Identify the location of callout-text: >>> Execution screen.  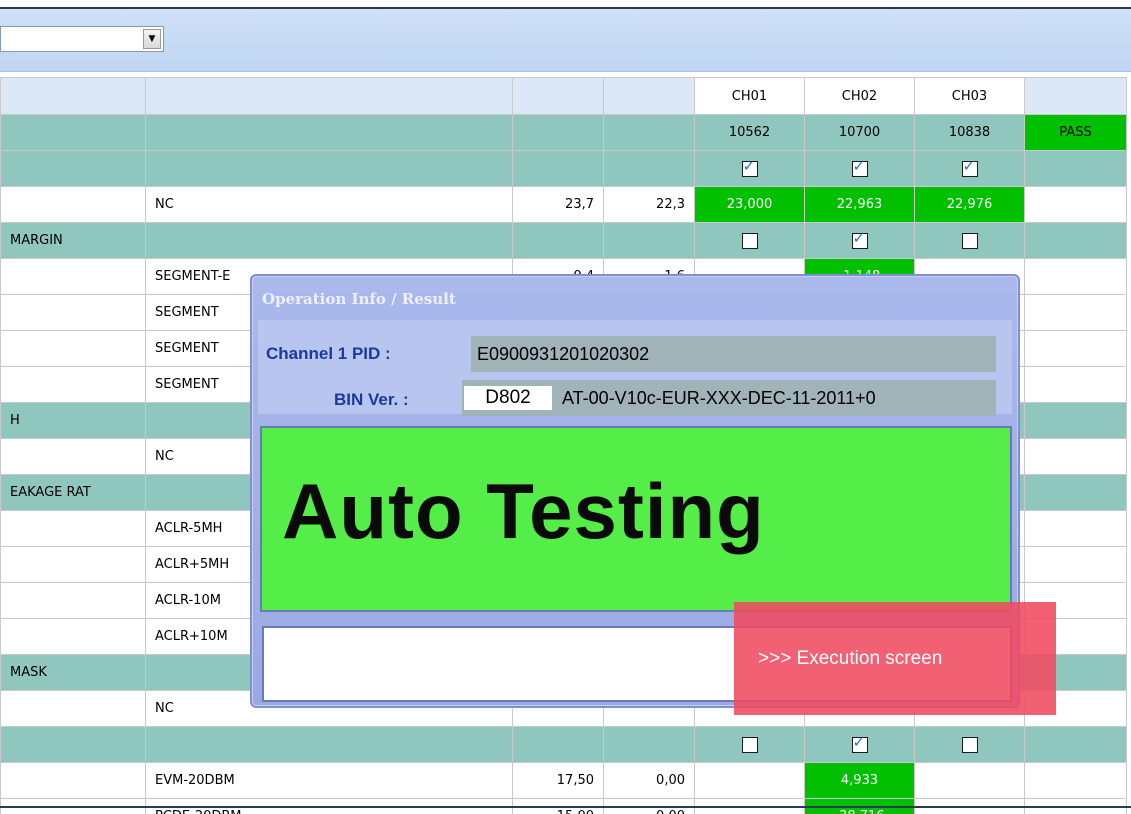
(850, 658).